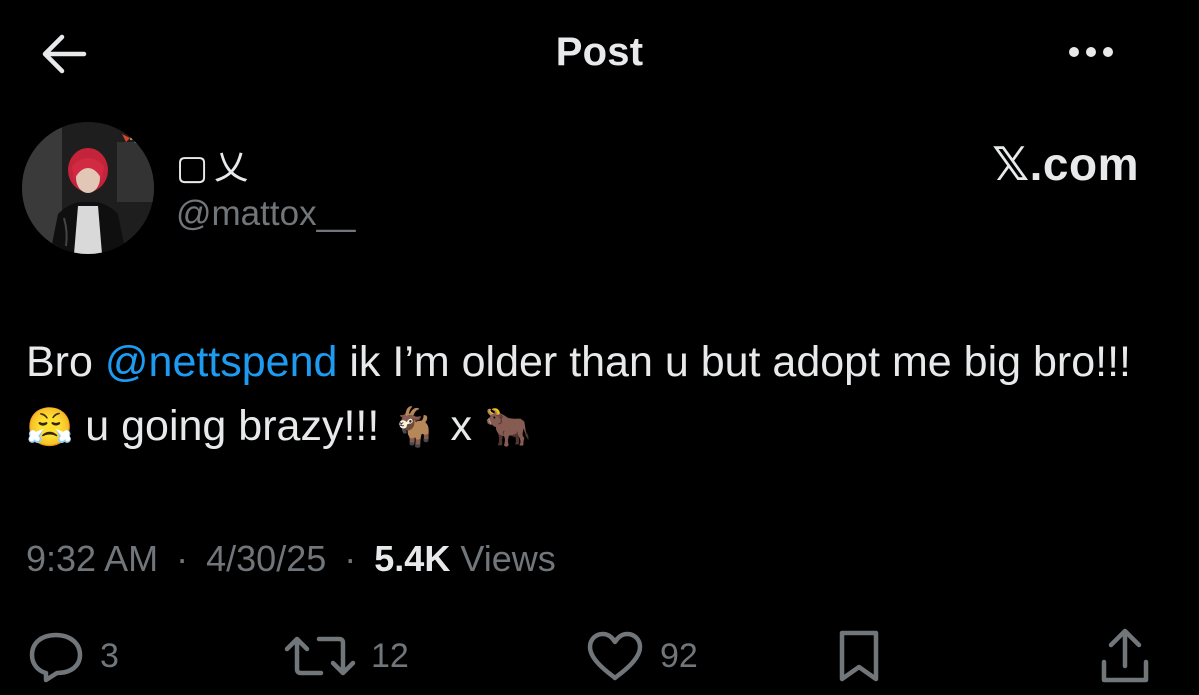 The height and width of the screenshot is (695, 1199). What do you see at coordinates (56, 657) in the screenshot?
I see `reply-icon` at bounding box center [56, 657].